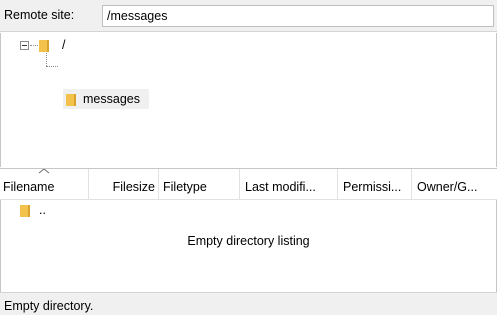  What do you see at coordinates (63, 45) in the screenshot?
I see `tree-item-root: /` at bounding box center [63, 45].